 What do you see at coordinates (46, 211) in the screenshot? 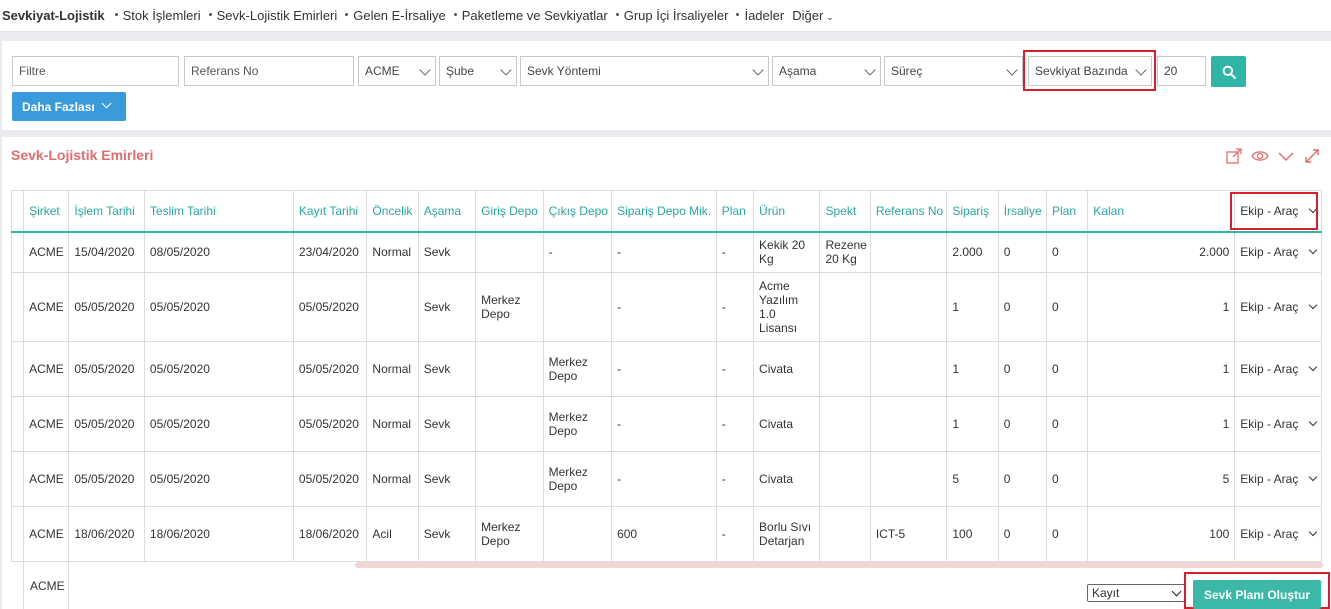
I see `col-sirket: Şirket` at bounding box center [46, 211].